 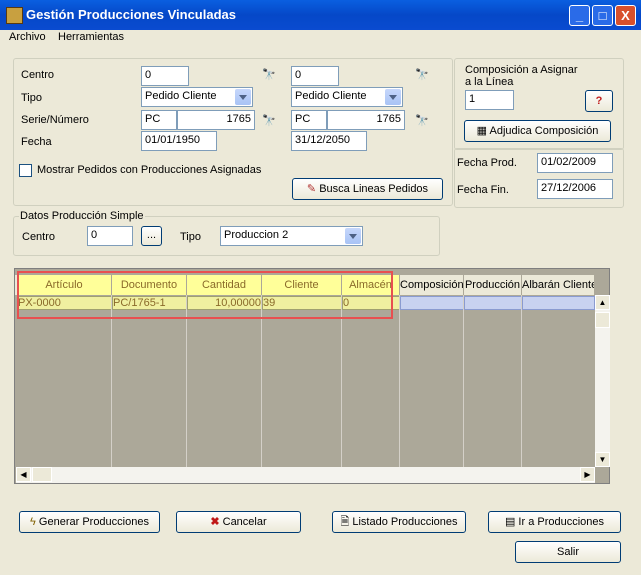 What do you see at coordinates (25, 170) in the screenshot?
I see `mostrar-checkbox` at bounding box center [25, 170].